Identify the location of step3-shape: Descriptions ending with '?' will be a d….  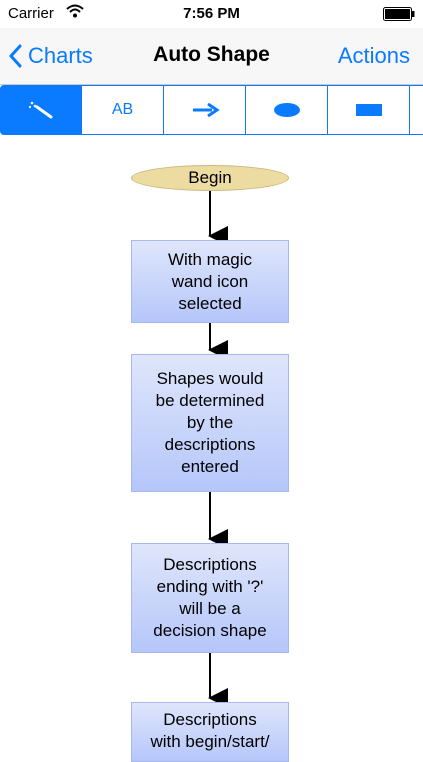
(210, 598).